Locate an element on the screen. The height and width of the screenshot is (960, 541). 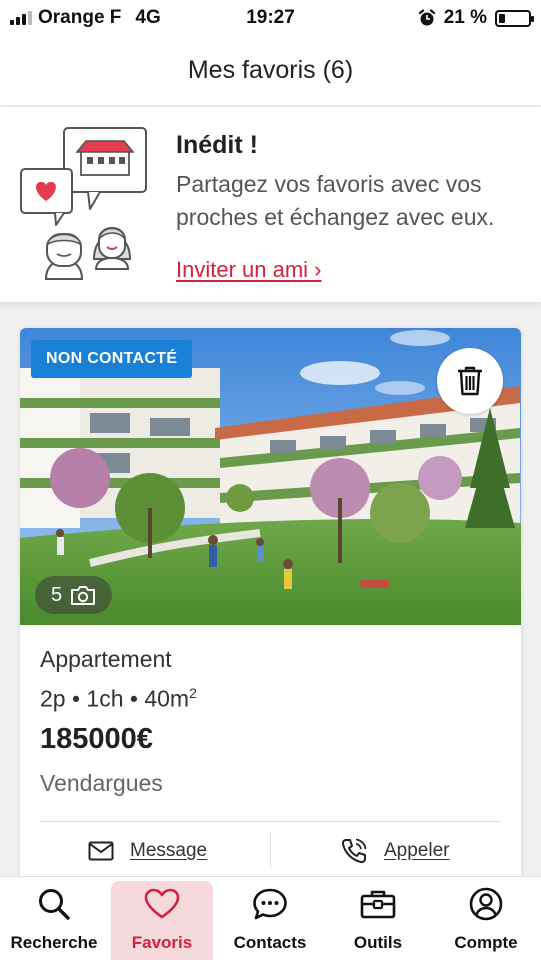
message-button: Message is located at coordinates (147, 851).